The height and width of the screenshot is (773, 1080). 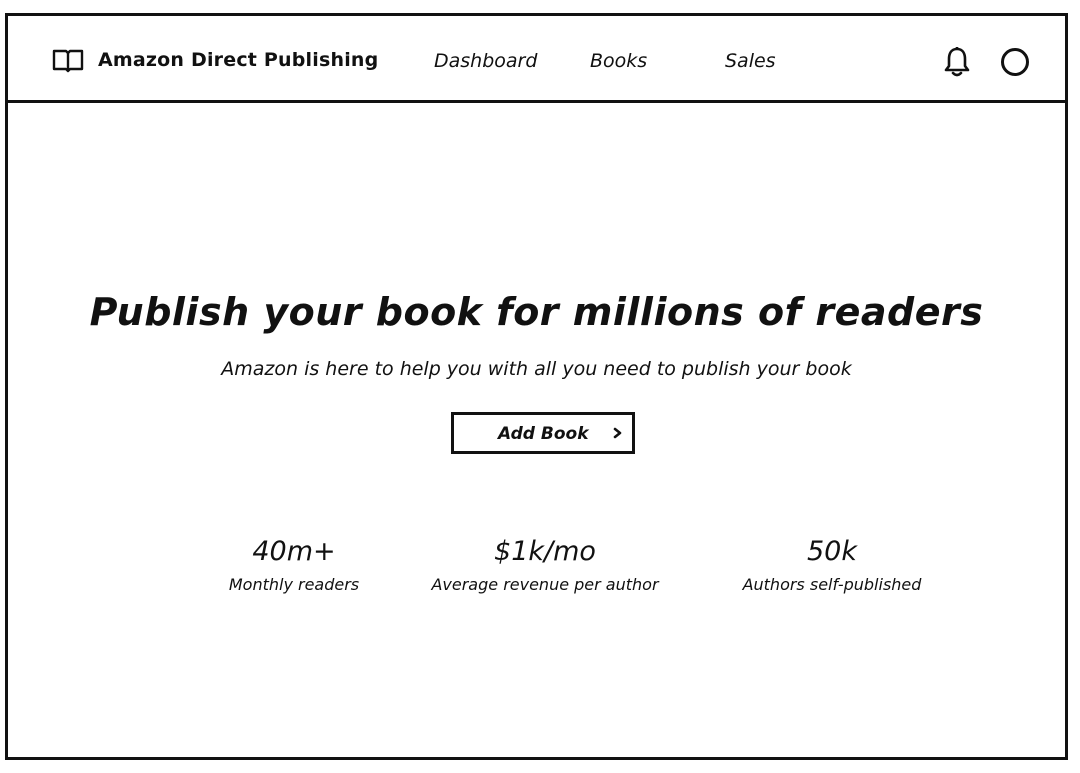 What do you see at coordinates (68, 61) in the screenshot?
I see `open-book-icon` at bounding box center [68, 61].